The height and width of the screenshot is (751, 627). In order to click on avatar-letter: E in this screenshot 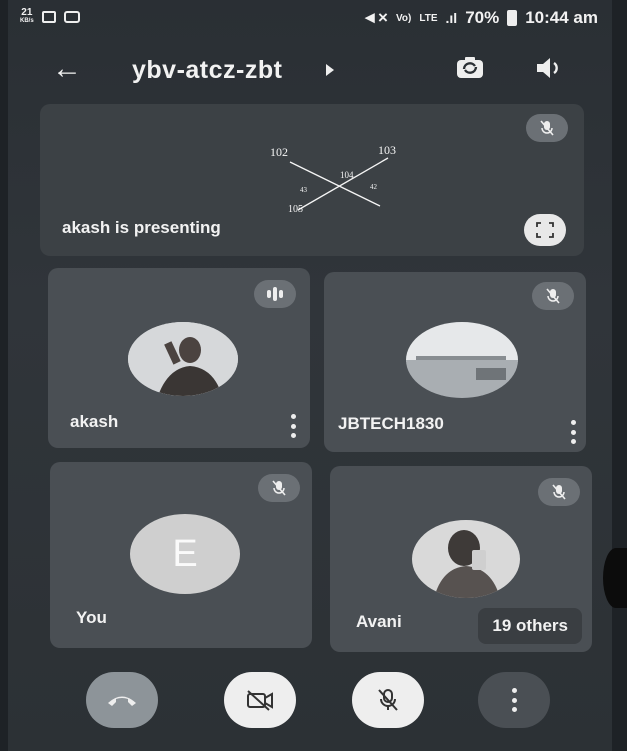, I will do `click(185, 553)`.